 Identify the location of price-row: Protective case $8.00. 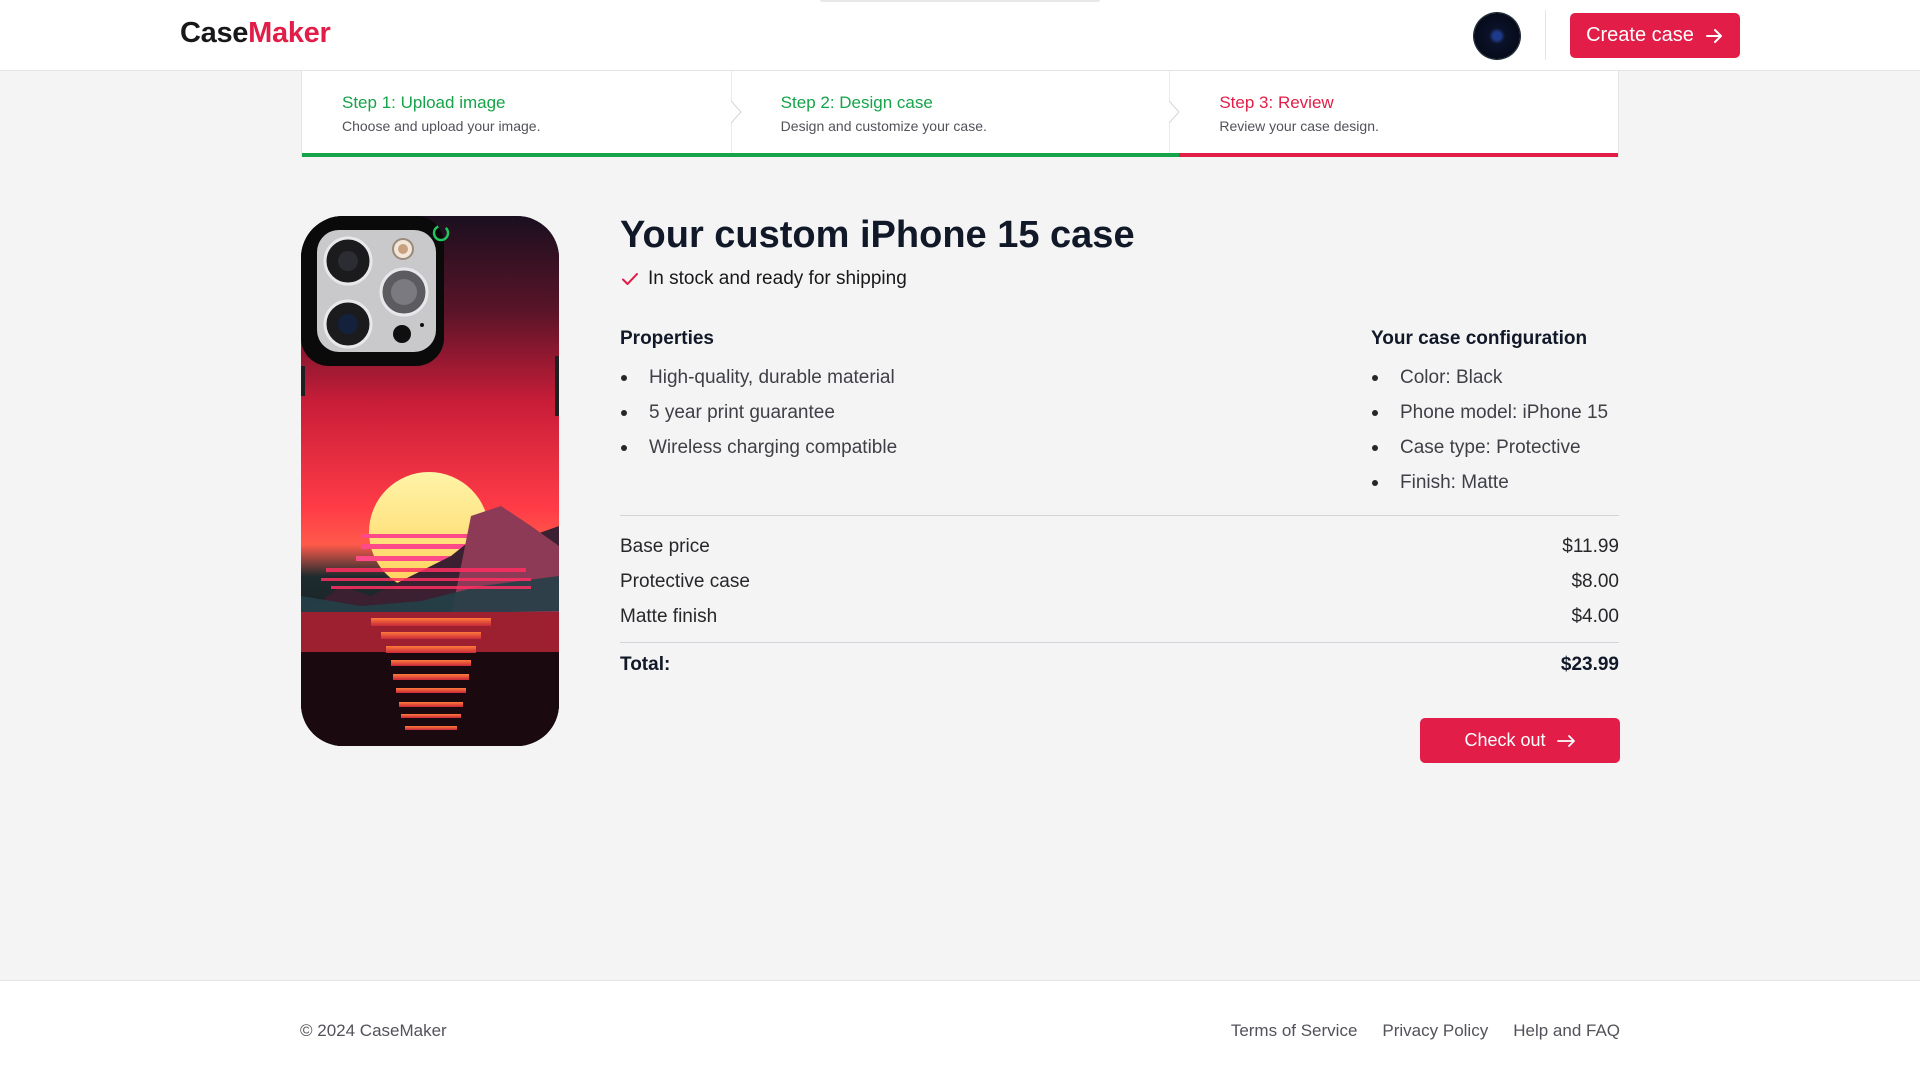
(1119, 581).